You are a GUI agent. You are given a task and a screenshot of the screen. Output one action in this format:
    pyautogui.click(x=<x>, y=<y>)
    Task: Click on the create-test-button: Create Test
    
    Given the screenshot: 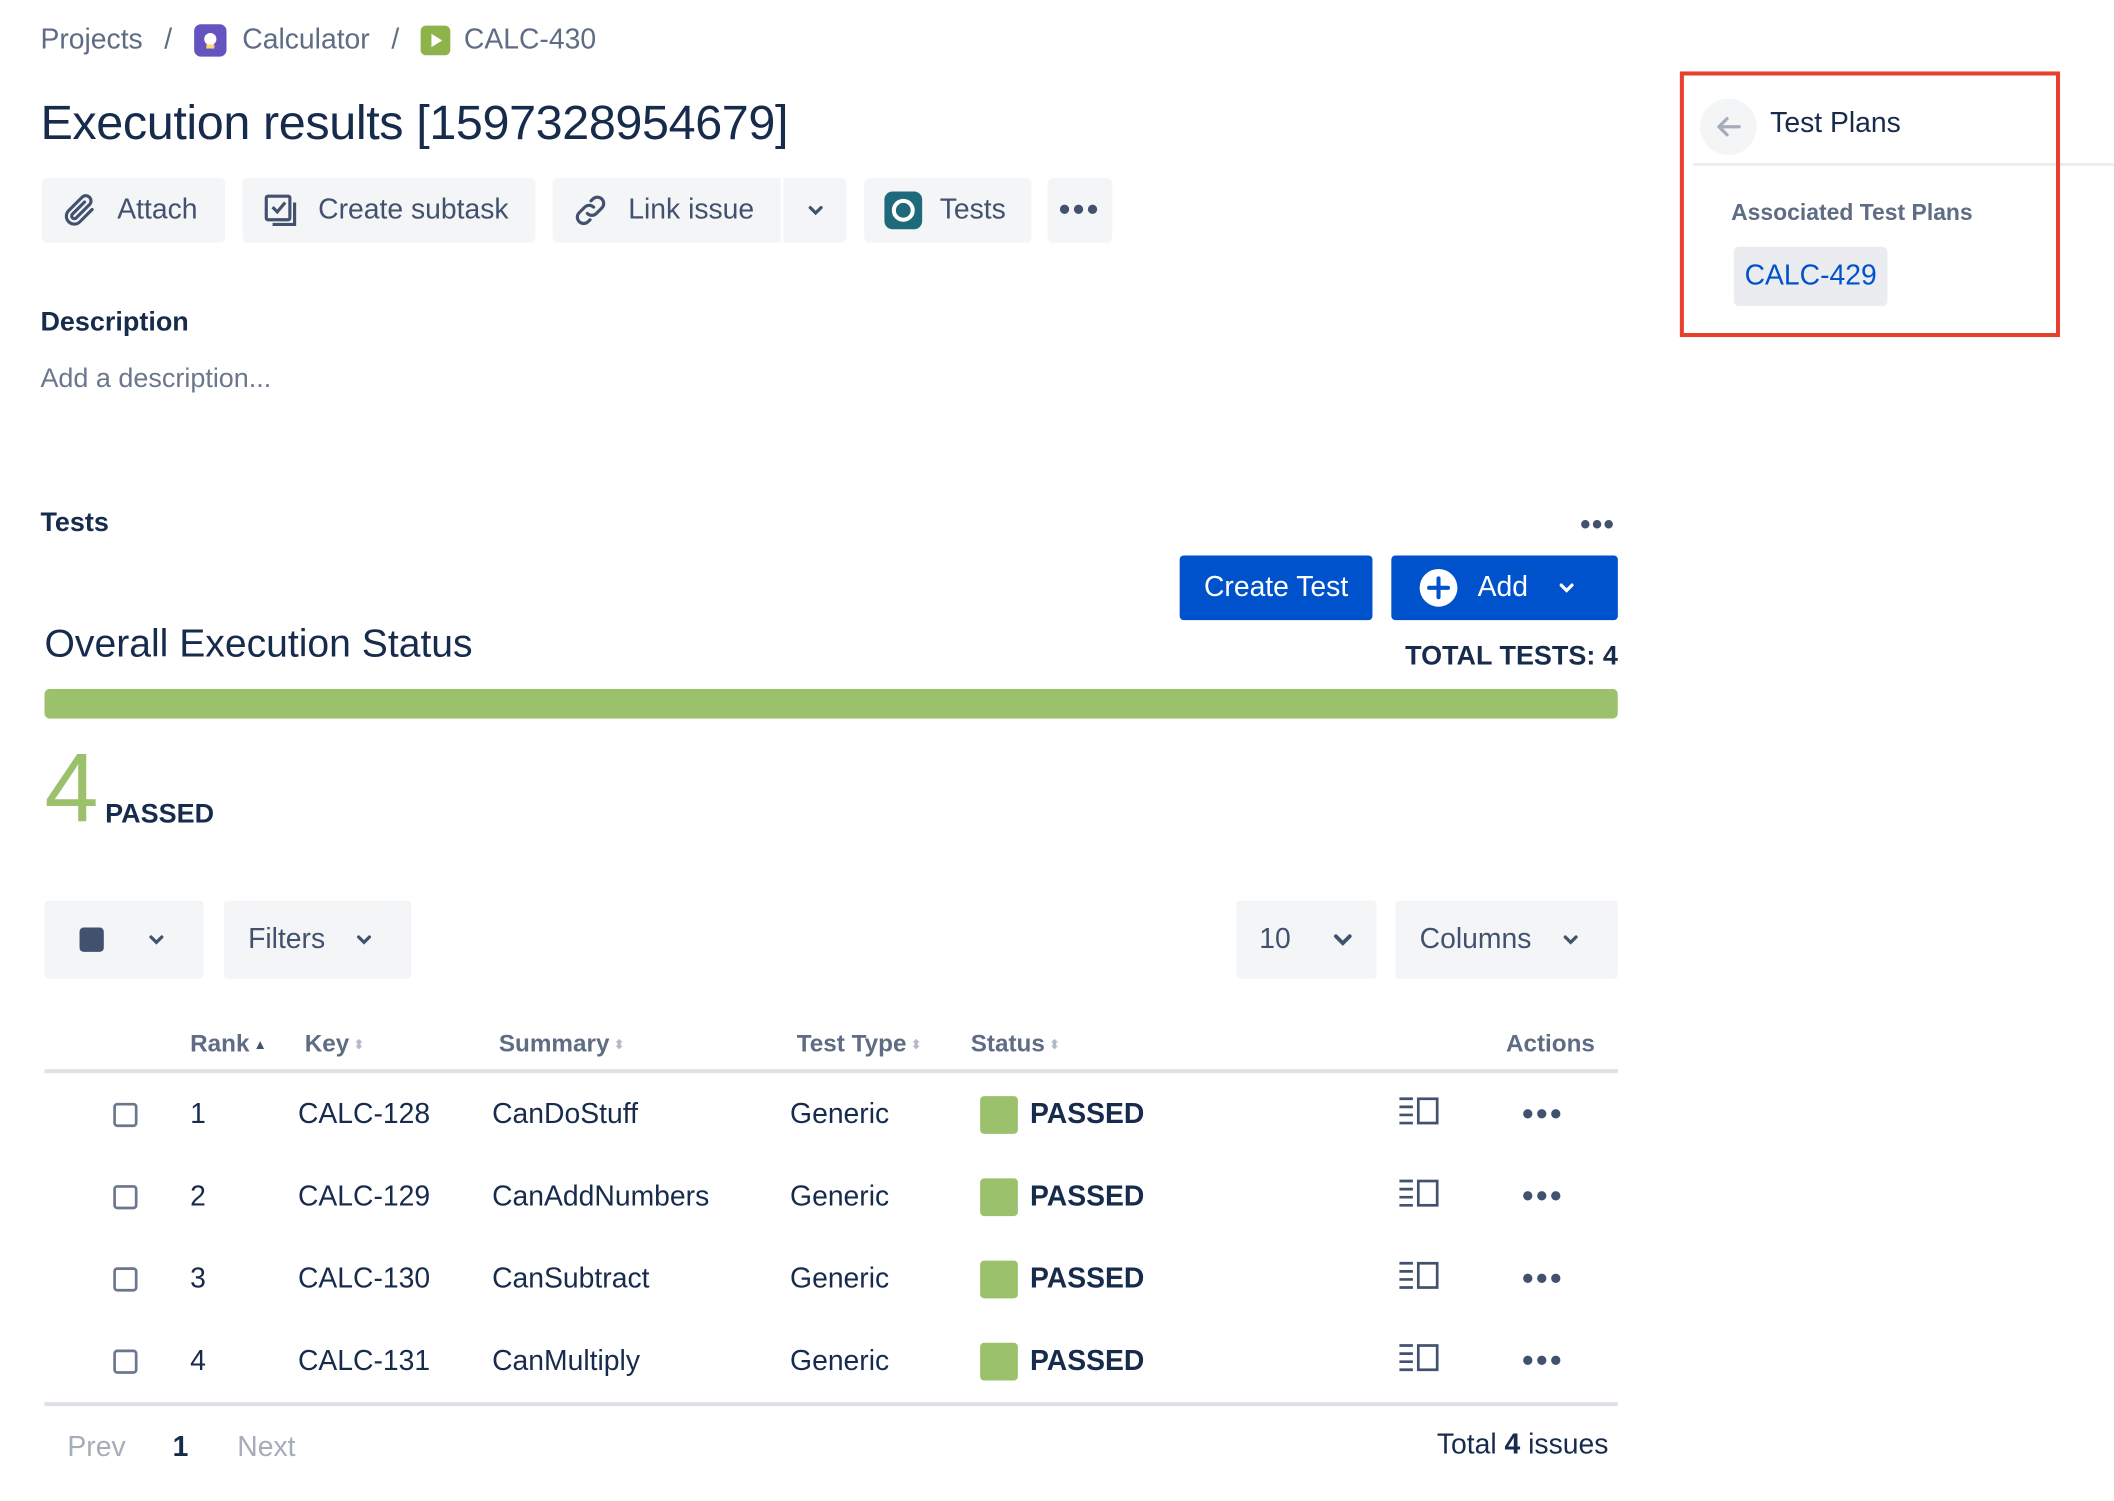 What is the action you would take?
    pyautogui.click(x=1276, y=588)
    